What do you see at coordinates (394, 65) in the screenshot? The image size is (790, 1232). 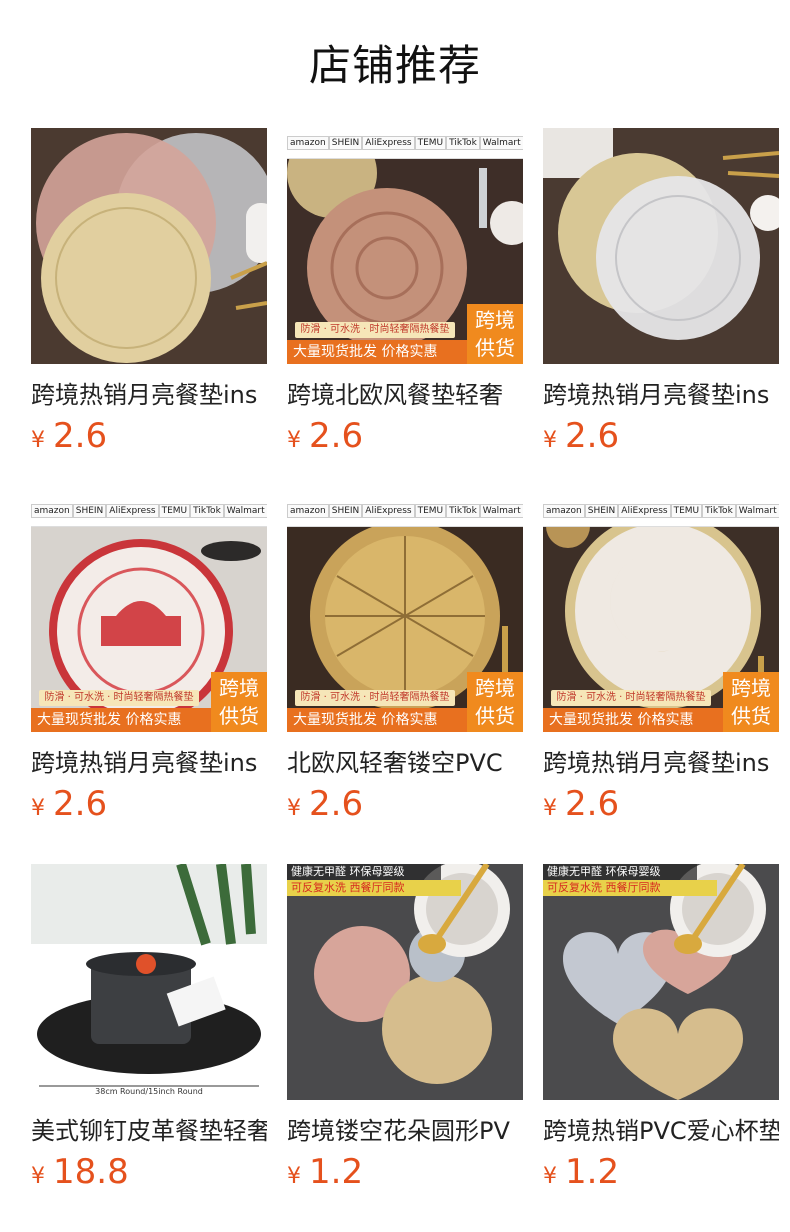 I see `section-title: 店铺推荐` at bounding box center [394, 65].